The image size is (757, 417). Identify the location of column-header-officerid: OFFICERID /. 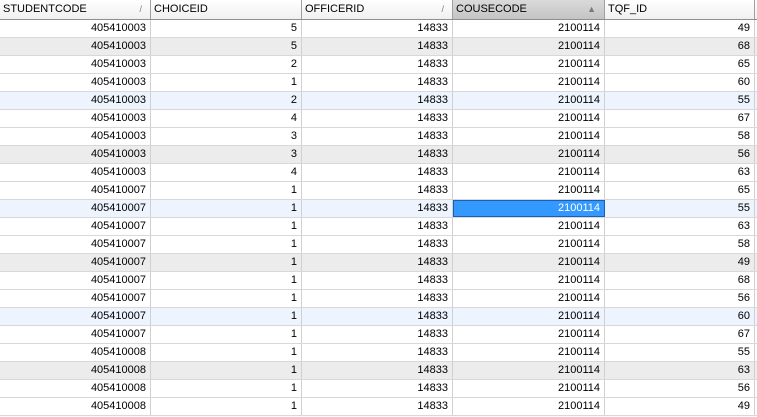
(377, 9).